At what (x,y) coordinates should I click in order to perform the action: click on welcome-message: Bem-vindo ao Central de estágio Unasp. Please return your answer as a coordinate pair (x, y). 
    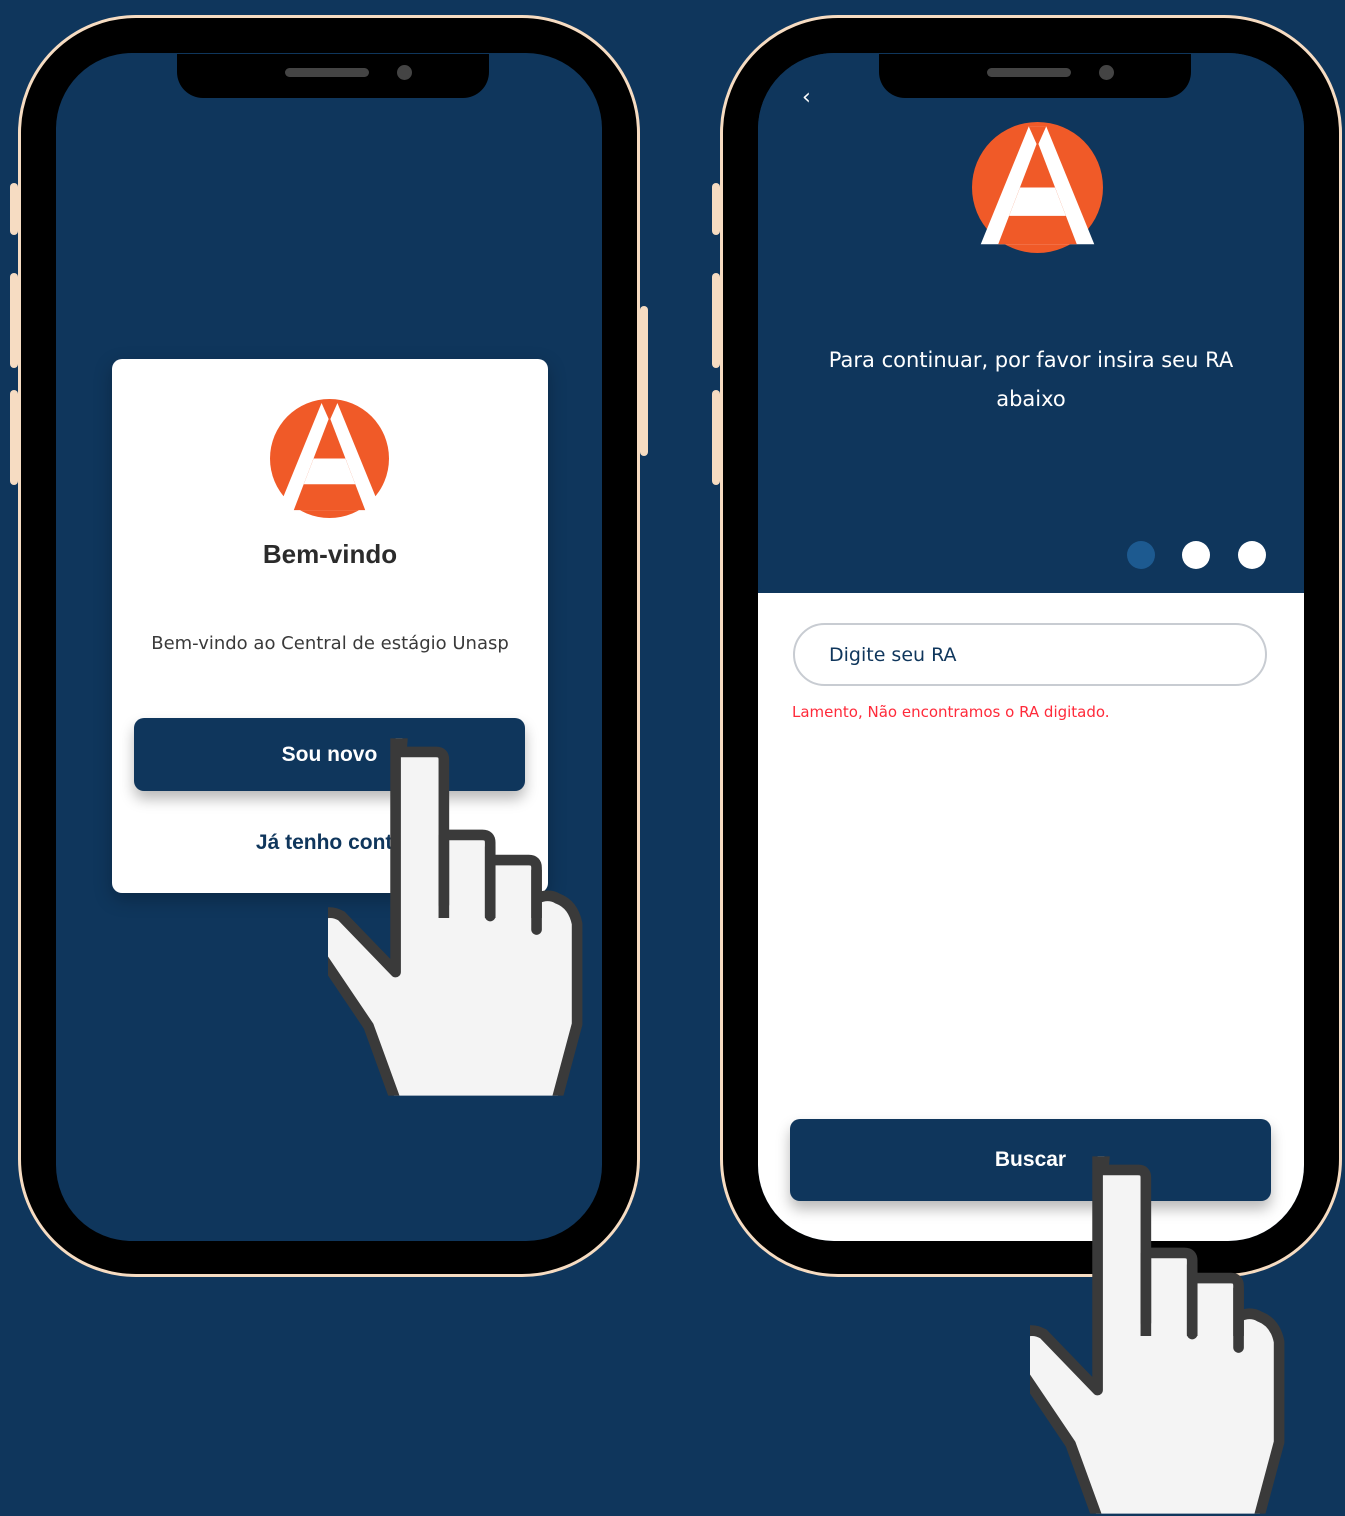
    Looking at the image, I should click on (330, 643).